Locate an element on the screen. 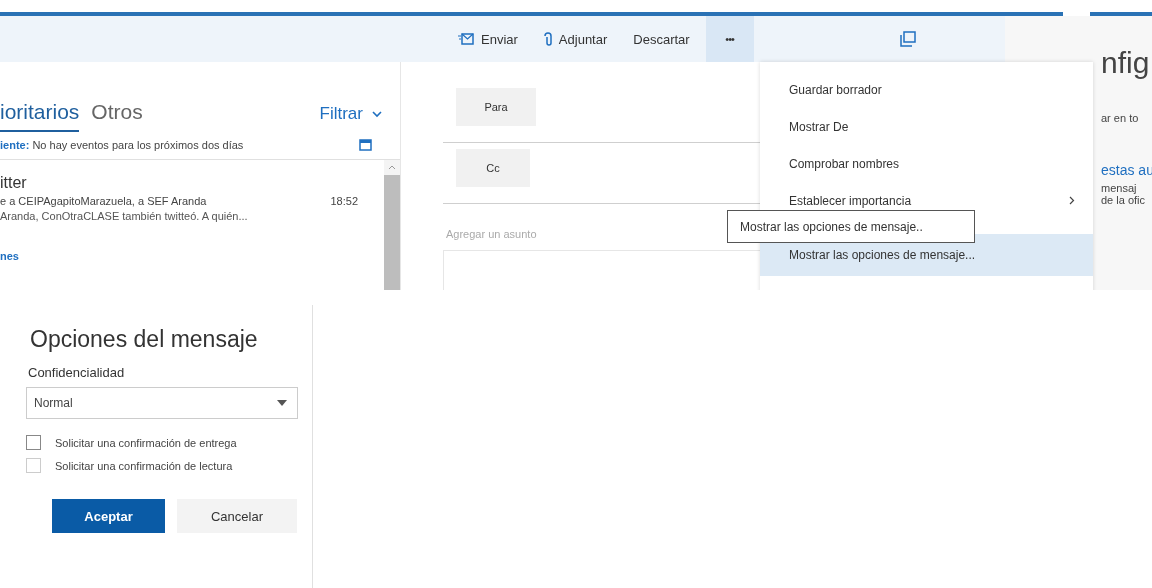 Image resolution: width=1152 pixels, height=588 pixels. scrollbar is located at coordinates (392, 225).